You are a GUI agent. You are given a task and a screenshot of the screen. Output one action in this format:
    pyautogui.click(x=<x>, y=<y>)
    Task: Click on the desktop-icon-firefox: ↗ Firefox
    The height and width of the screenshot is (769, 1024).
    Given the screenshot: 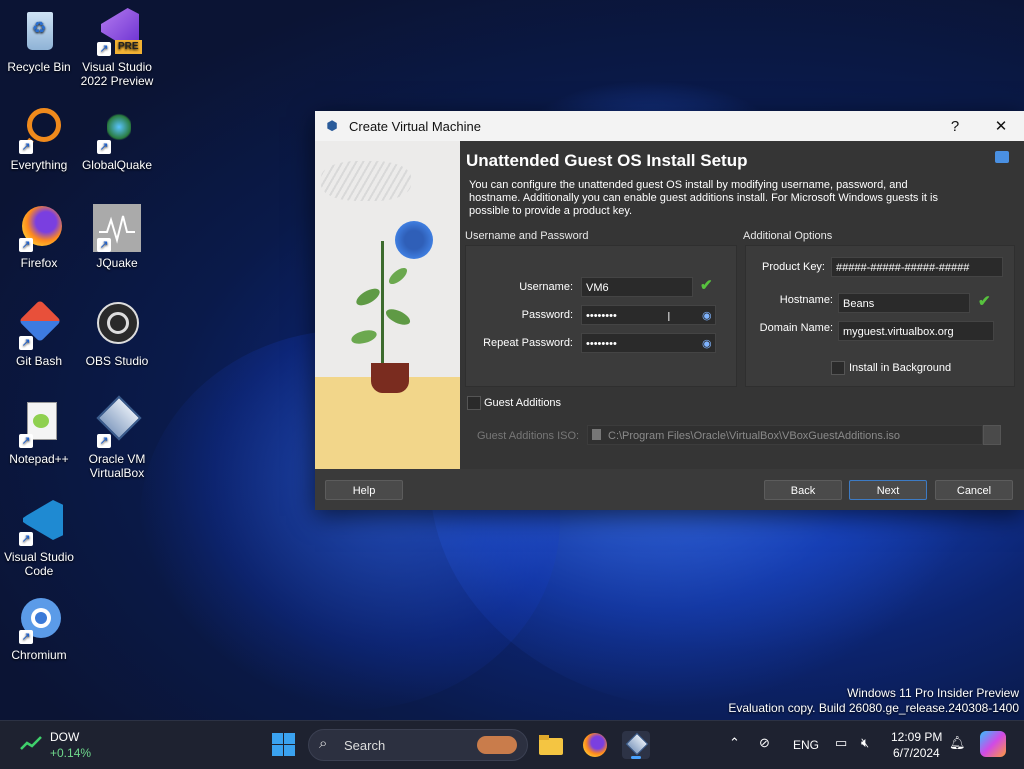 What is the action you would take?
    pyautogui.click(x=39, y=237)
    